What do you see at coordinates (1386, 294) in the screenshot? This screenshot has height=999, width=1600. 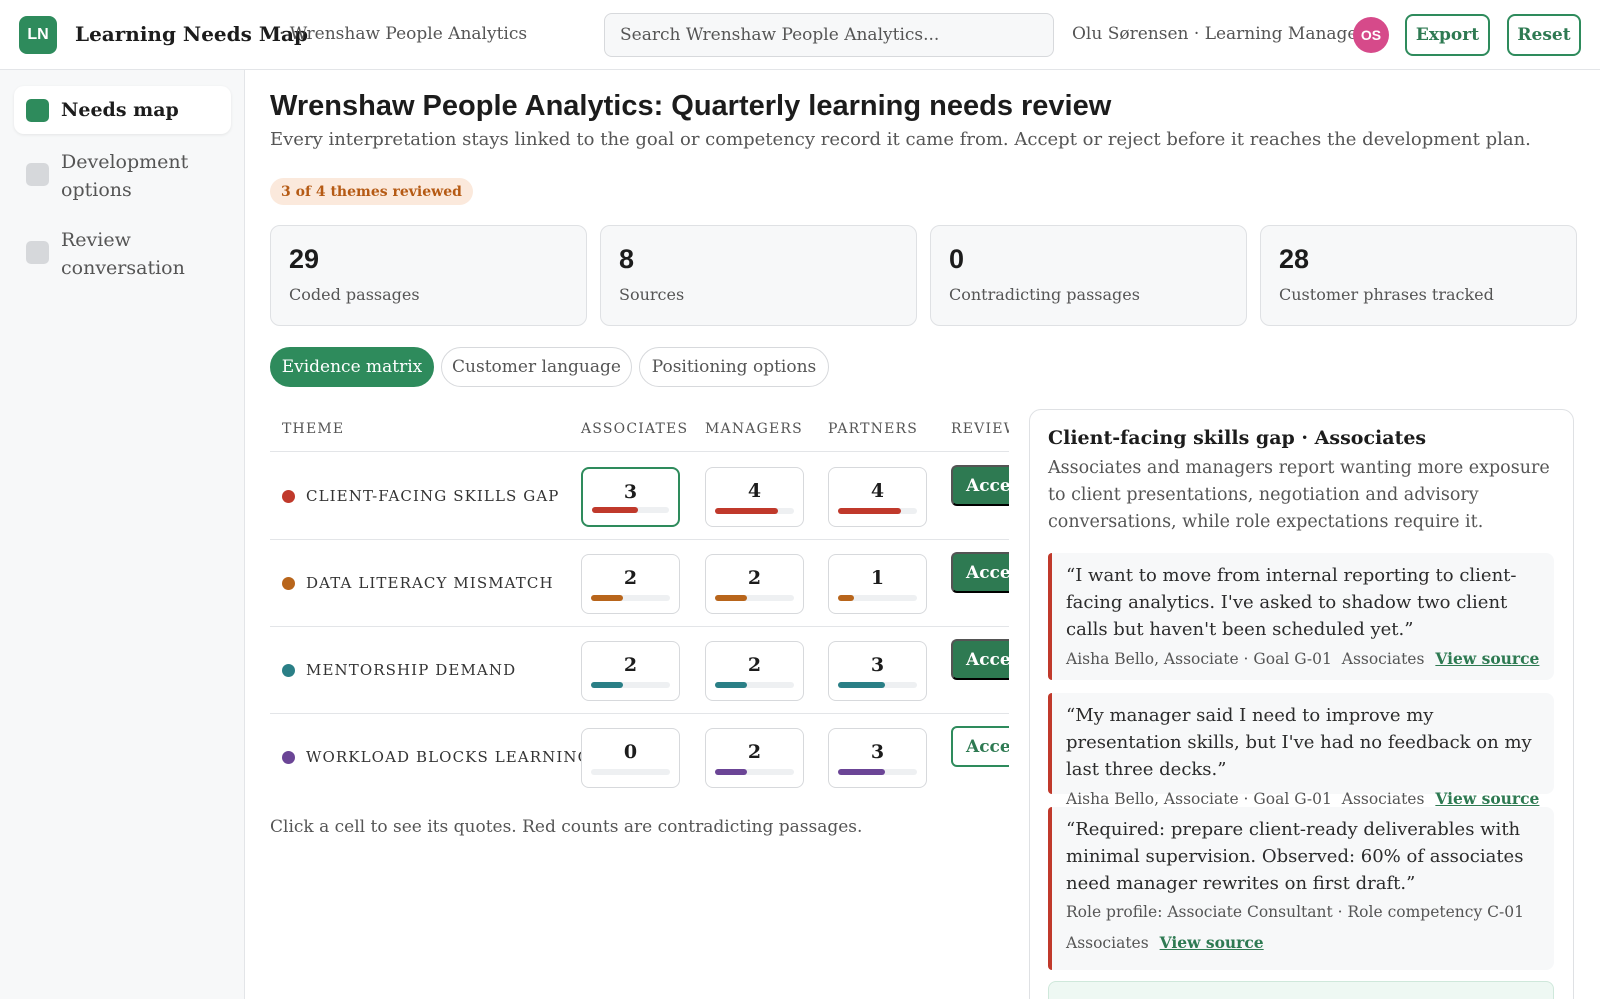 I see `stat-label: Customer phrases tracked` at bounding box center [1386, 294].